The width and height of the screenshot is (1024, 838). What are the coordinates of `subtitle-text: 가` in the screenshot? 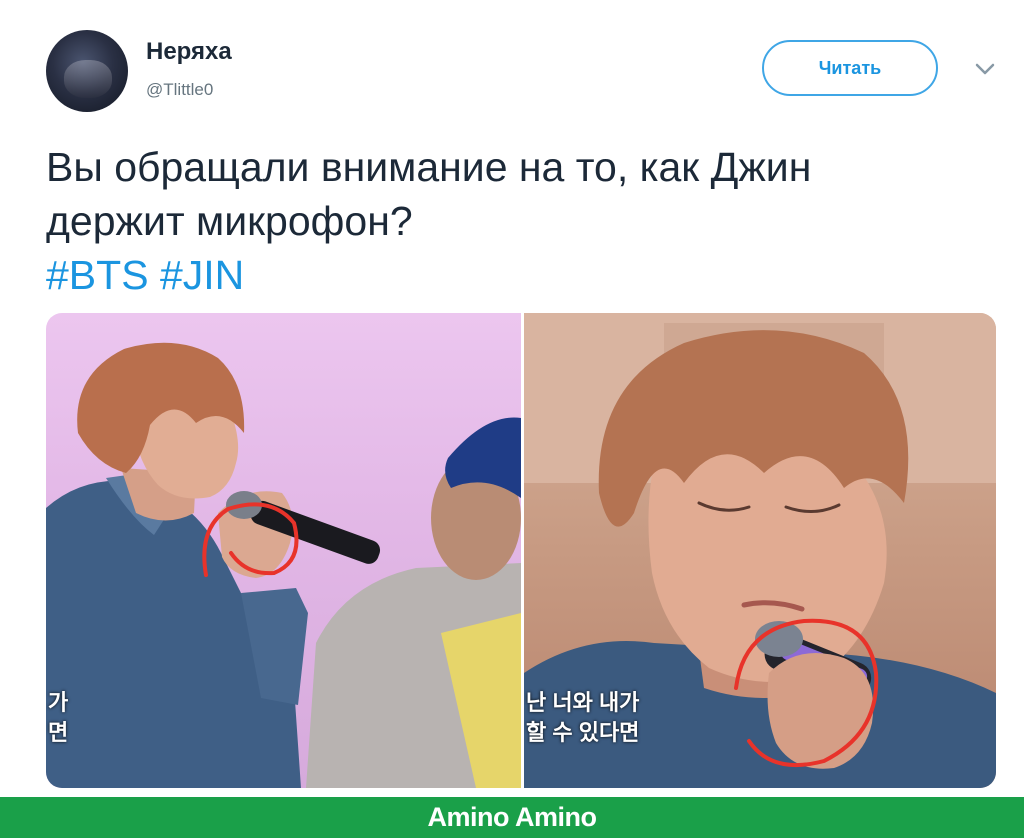 It's located at (58, 702).